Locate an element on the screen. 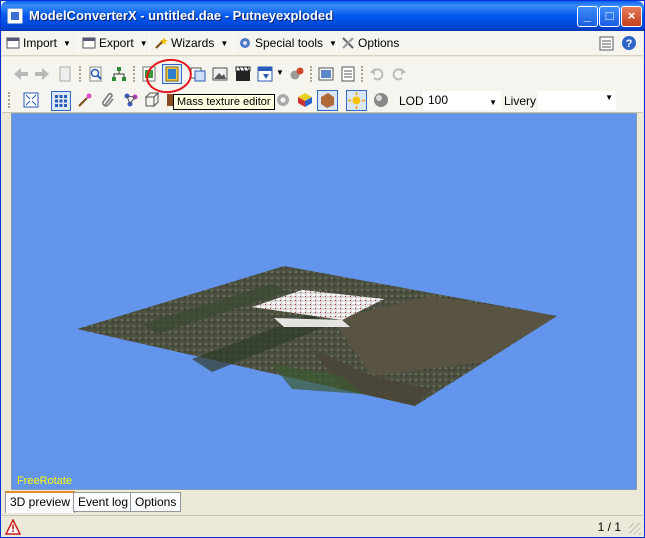 This screenshot has height=538, width=645. details-icon is located at coordinates (606, 43).